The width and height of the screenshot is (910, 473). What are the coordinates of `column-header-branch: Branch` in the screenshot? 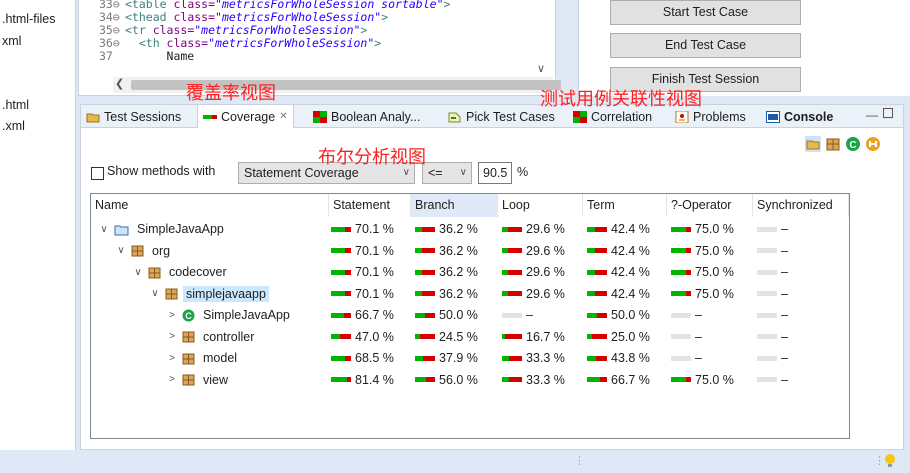 It's located at (454, 205).